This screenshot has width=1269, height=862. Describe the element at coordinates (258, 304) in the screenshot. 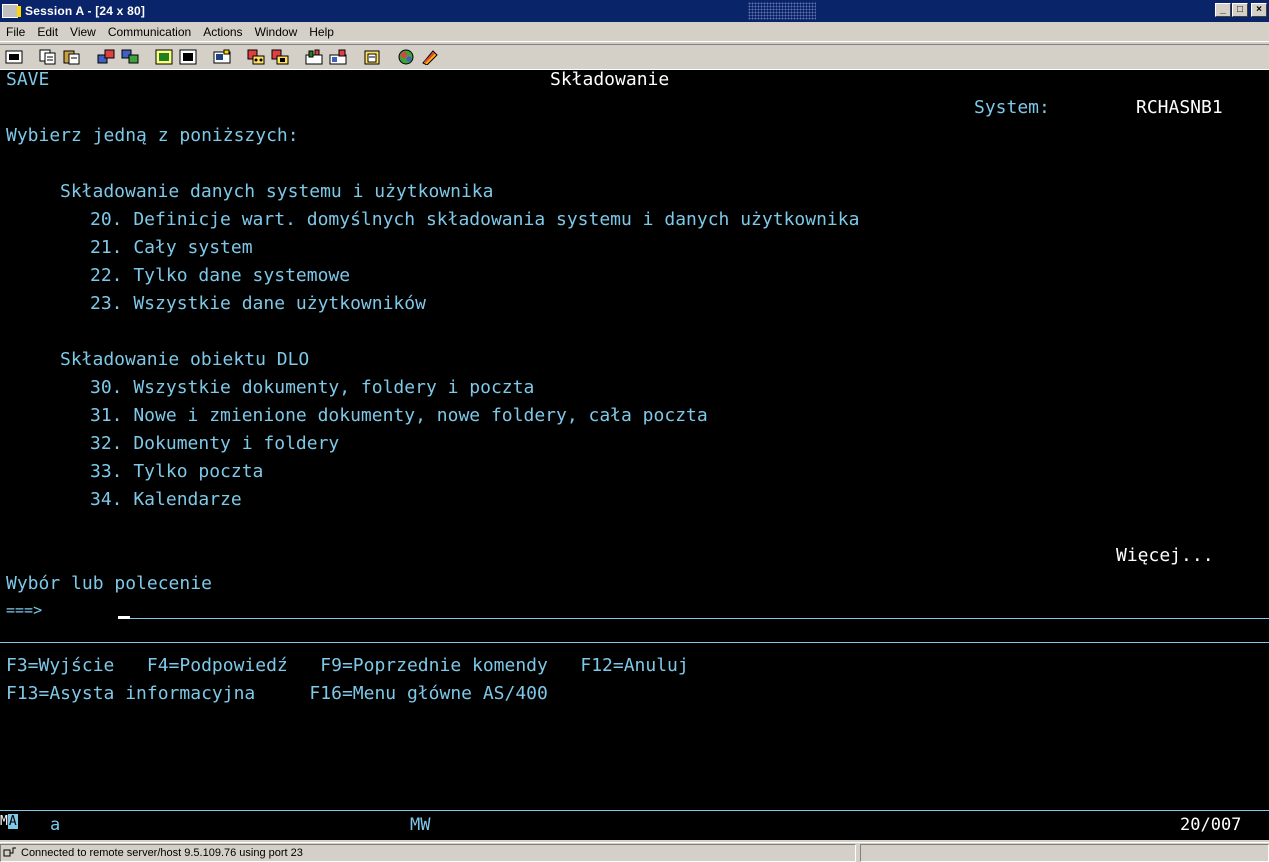

I see `option-23: 23. Wszystkie dane użytkowników` at that location.